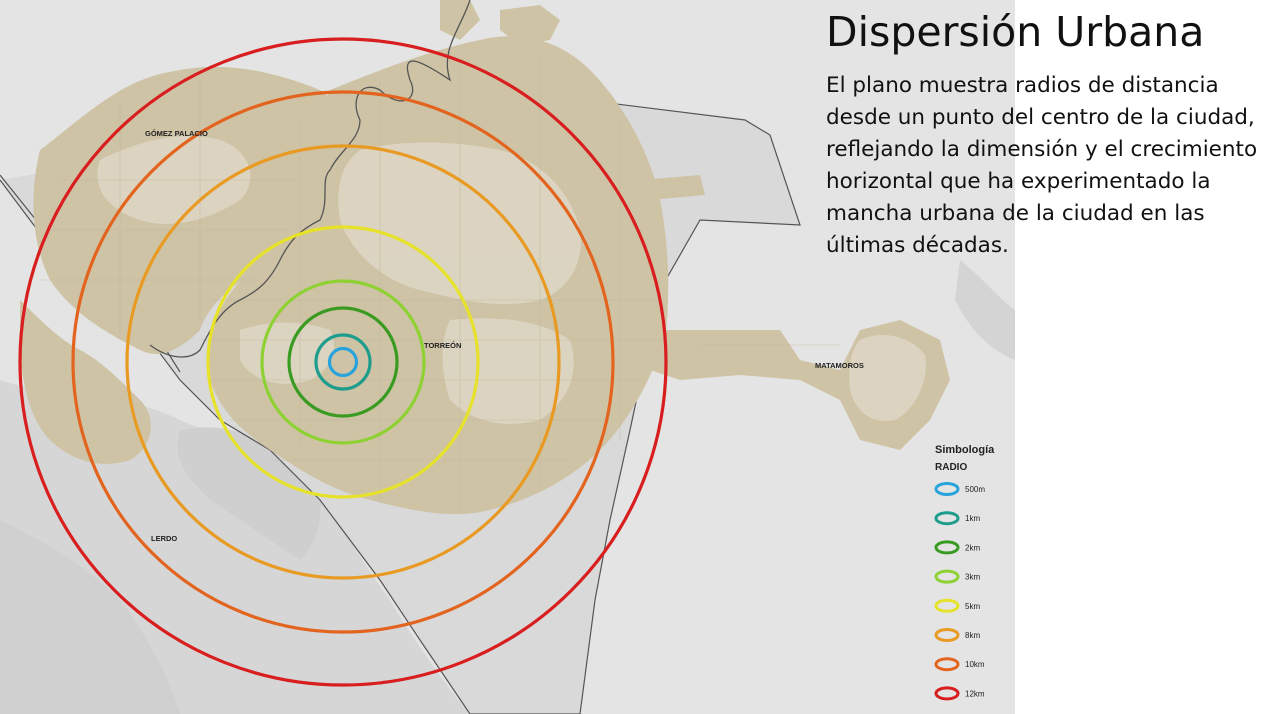 The width and height of the screenshot is (1273, 714). Describe the element at coordinates (972, 518) in the screenshot. I see `legend-label: 1km` at that location.